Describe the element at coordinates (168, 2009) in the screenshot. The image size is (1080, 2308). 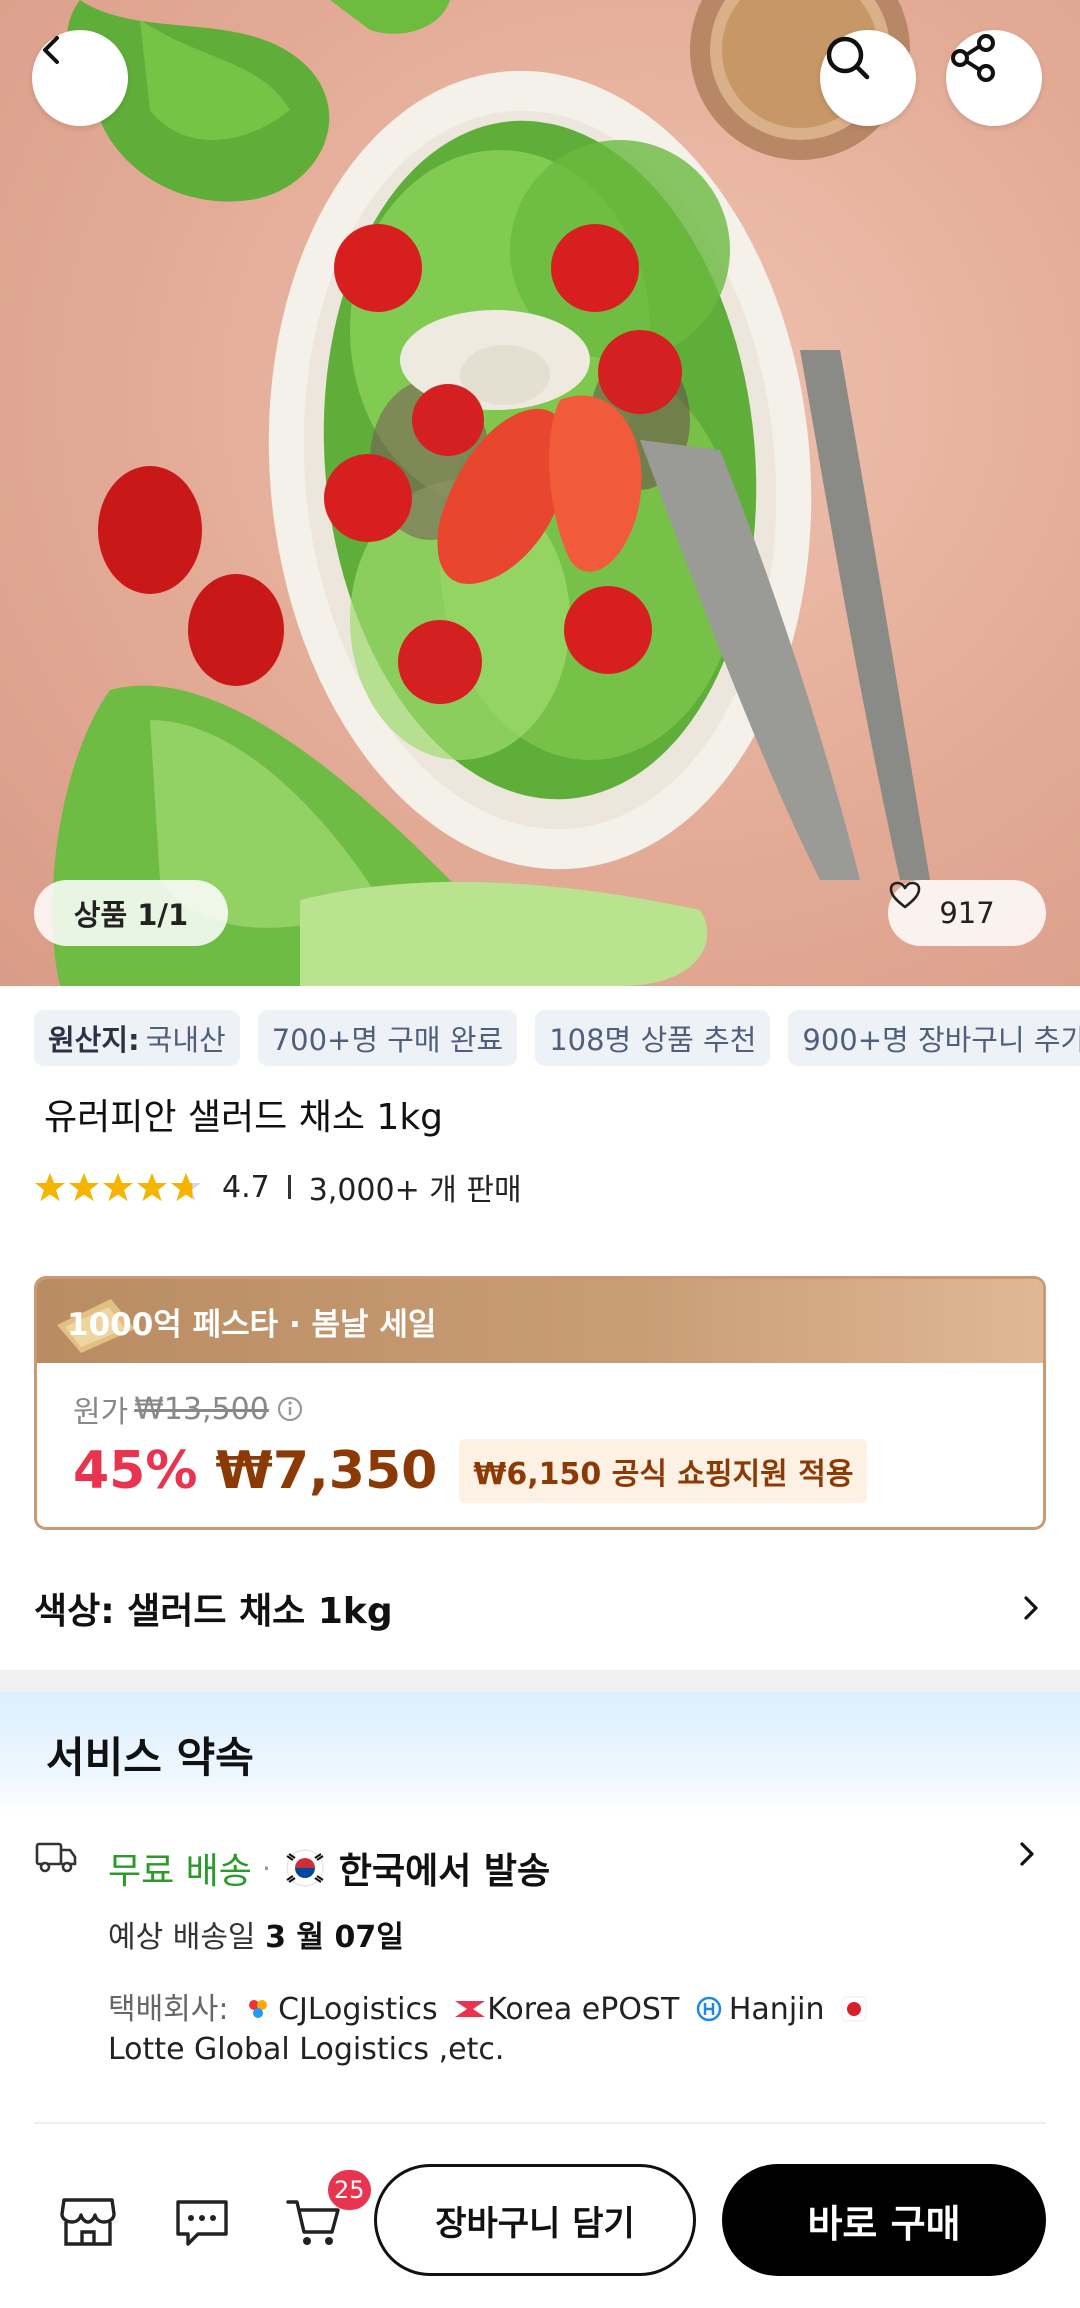
I see `carriers-label: 택배회사:` at that location.